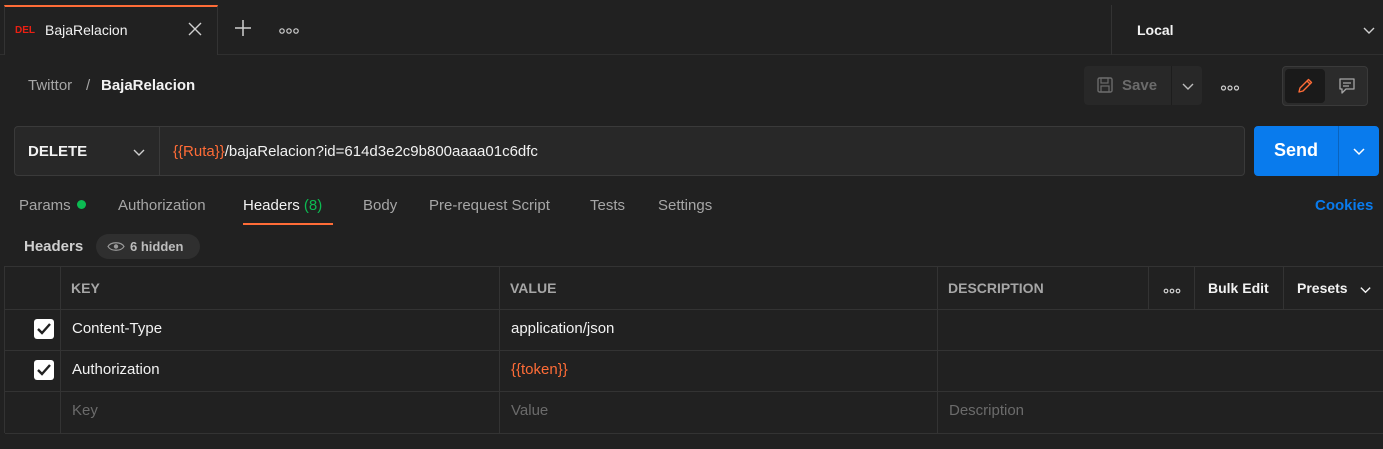 Image resolution: width=1383 pixels, height=449 pixels. I want to click on send-dropdown-button, so click(1358, 151).